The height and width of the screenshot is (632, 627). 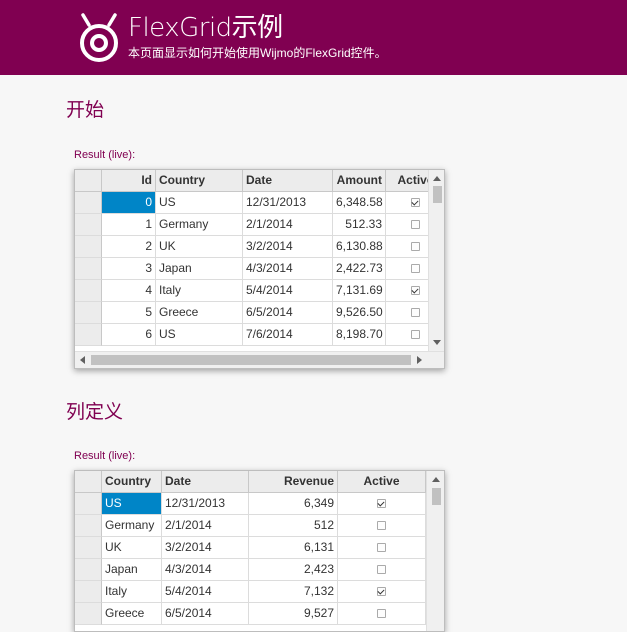 I want to click on horizontal-scrollbar, so click(x=251, y=359).